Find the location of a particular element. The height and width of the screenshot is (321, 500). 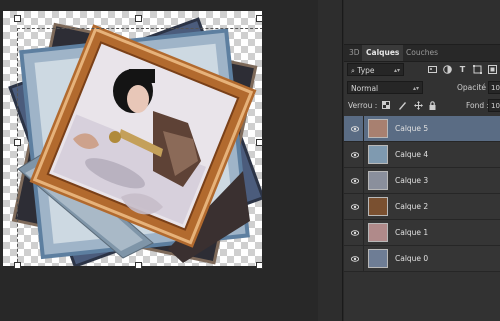

transform-handle-middle-left is located at coordinates (17, 142).